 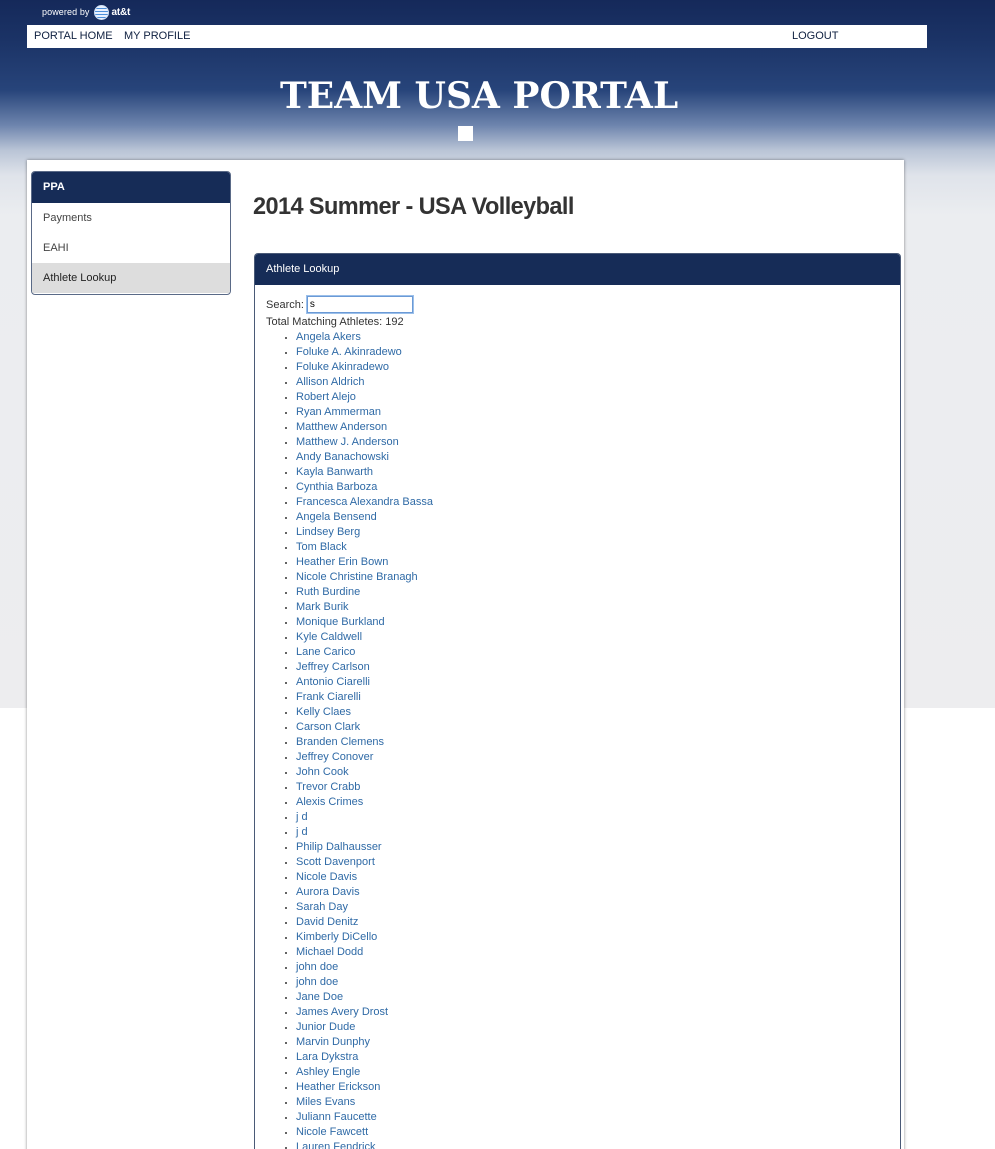 What do you see at coordinates (336, 1117) in the screenshot?
I see `athlete-link: Juliann Faucette` at bounding box center [336, 1117].